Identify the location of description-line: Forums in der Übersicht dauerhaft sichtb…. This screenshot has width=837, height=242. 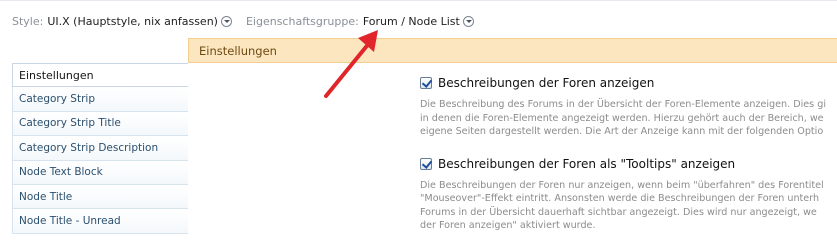
(618, 212).